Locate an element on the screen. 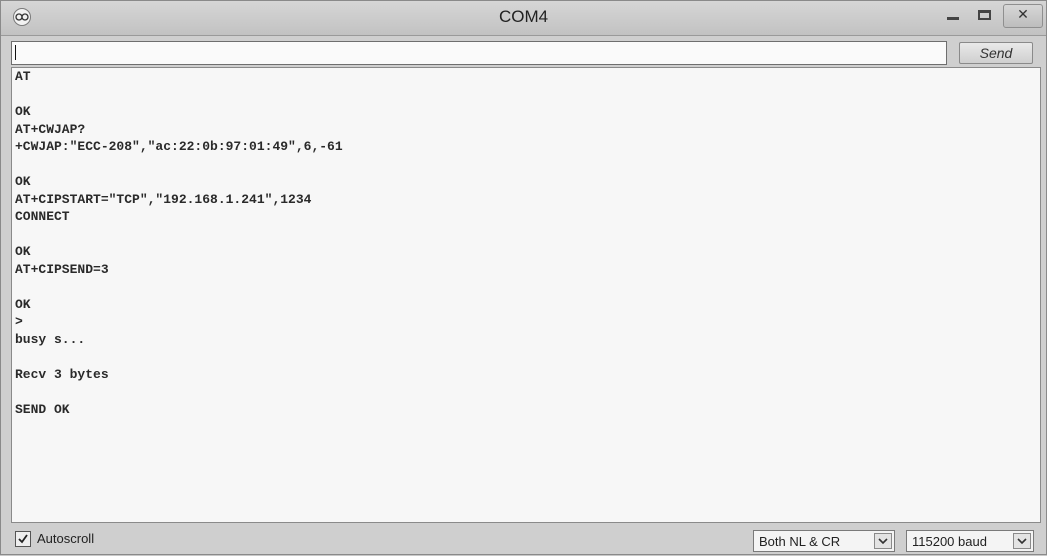 The width and height of the screenshot is (1047, 556). close-button: ✕ is located at coordinates (1023, 16).